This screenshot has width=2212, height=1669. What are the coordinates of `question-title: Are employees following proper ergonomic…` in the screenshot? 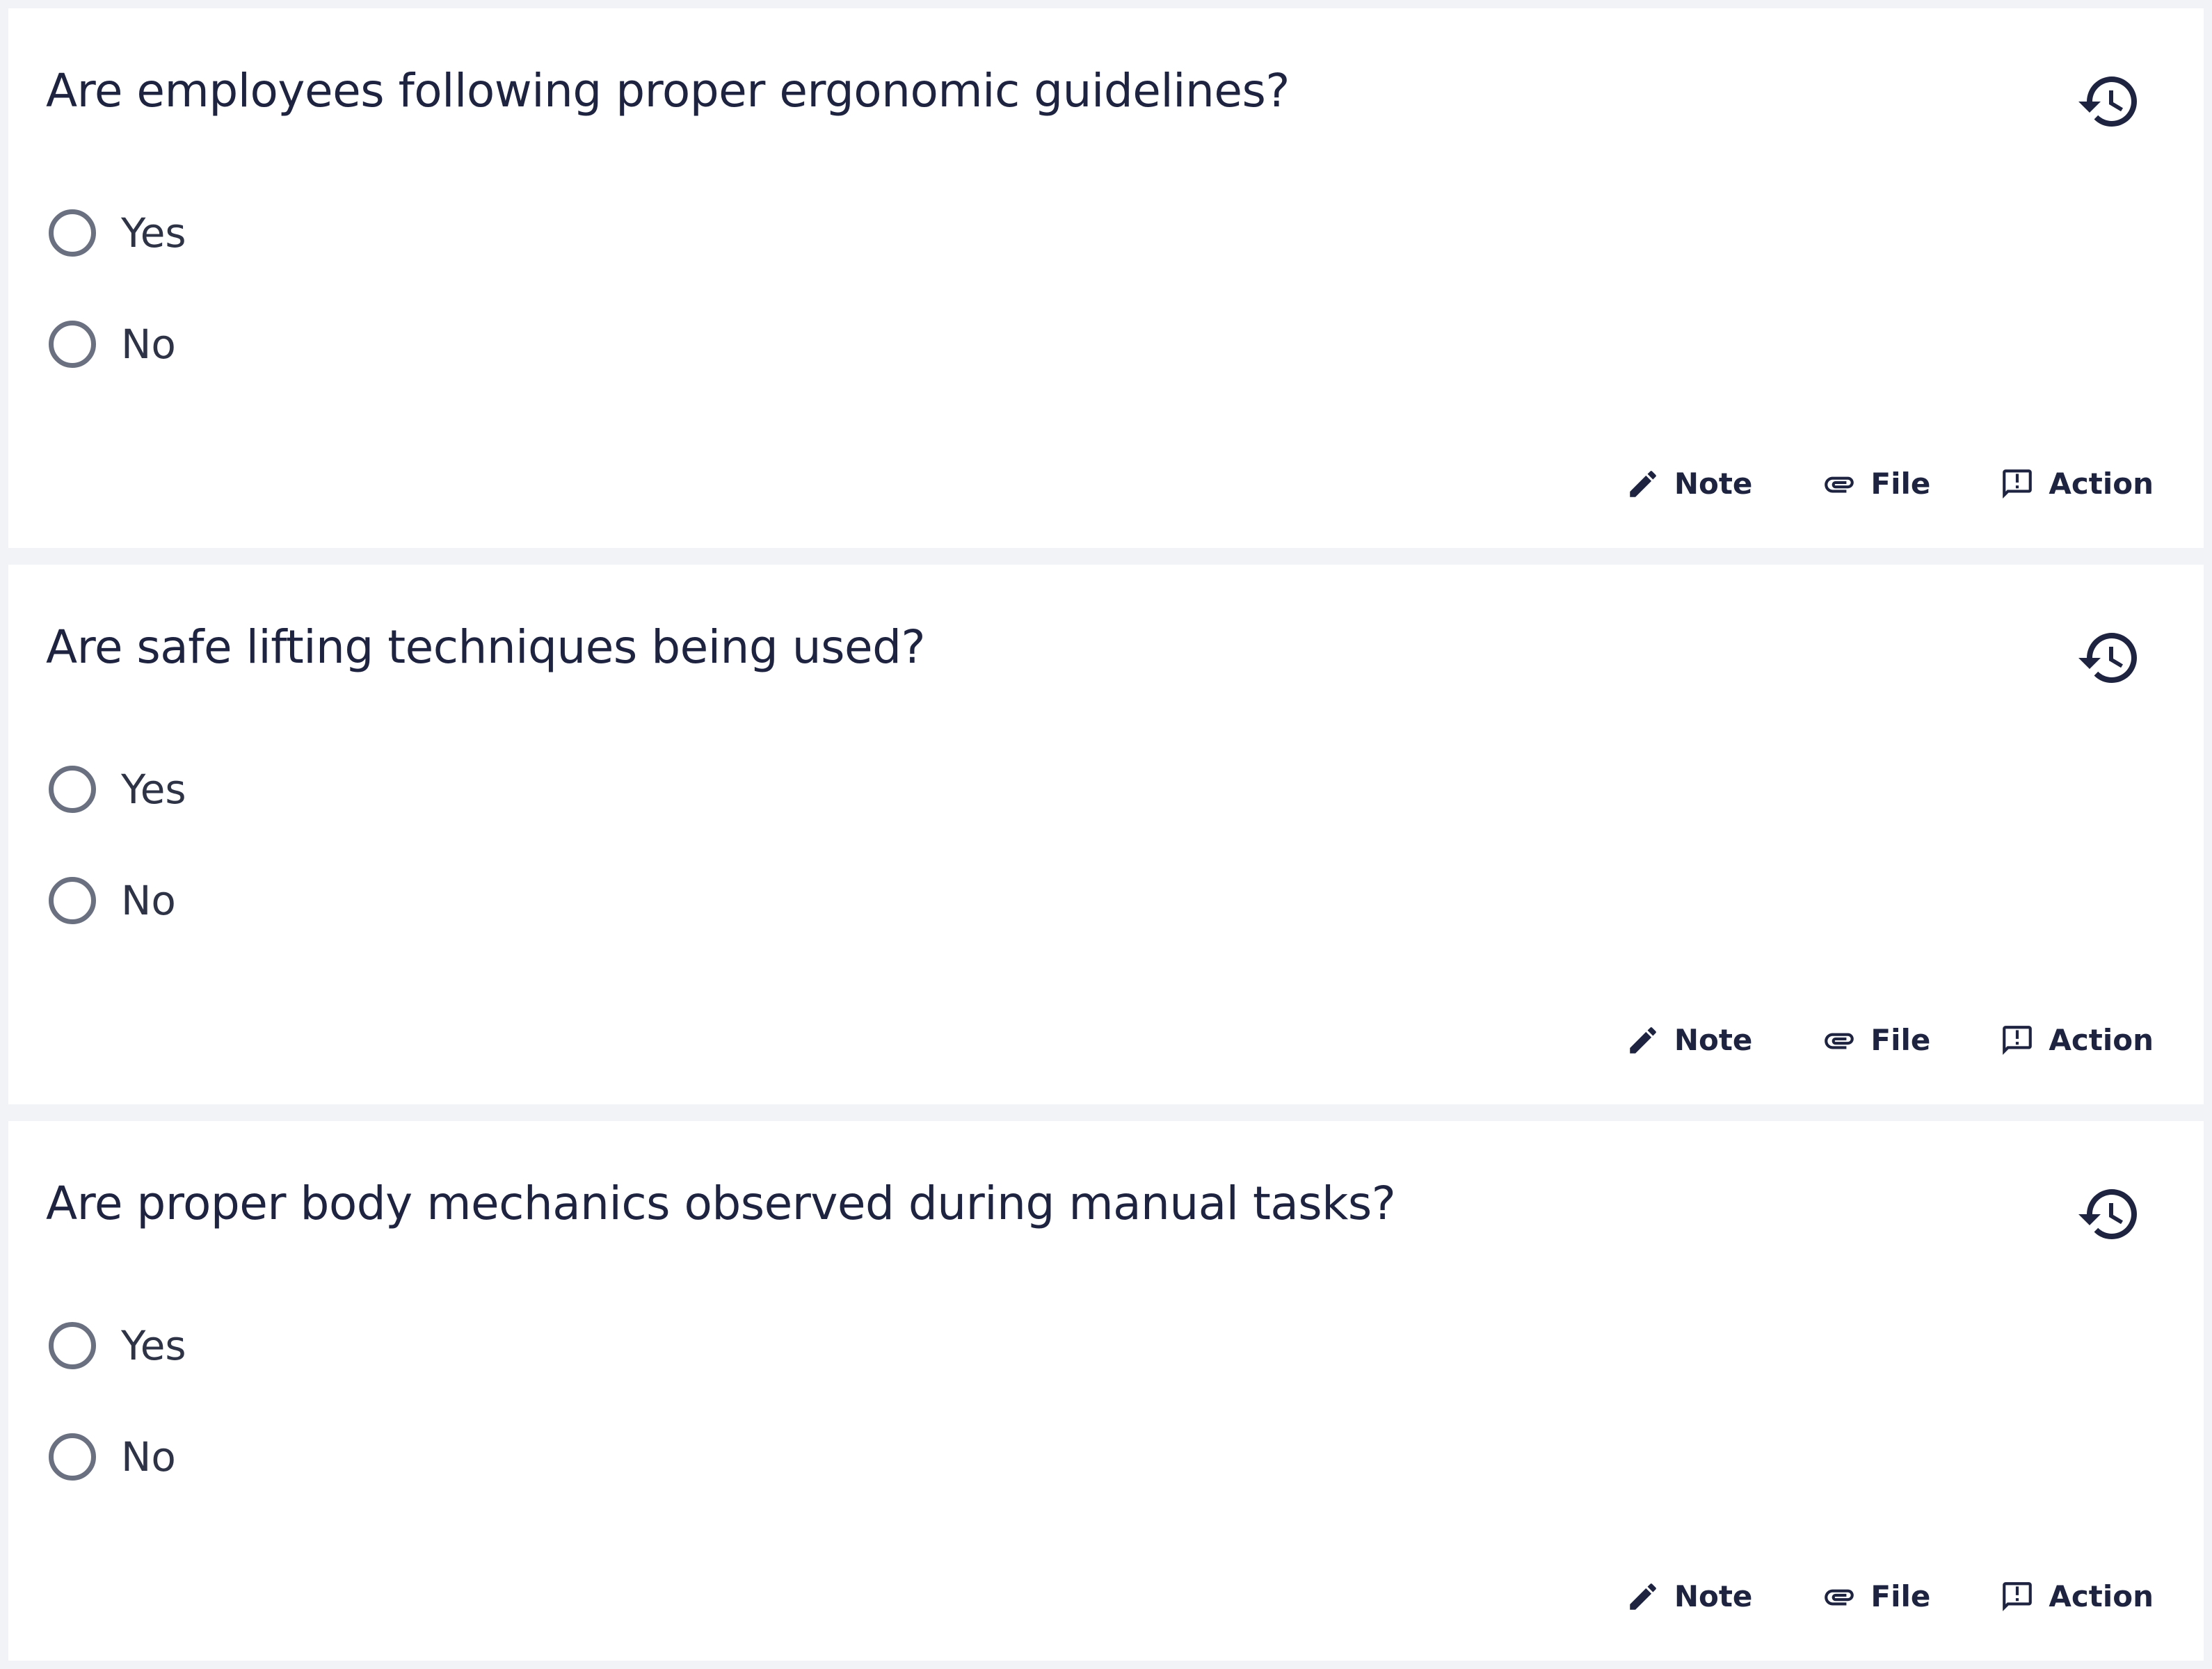 It's located at (668, 91).